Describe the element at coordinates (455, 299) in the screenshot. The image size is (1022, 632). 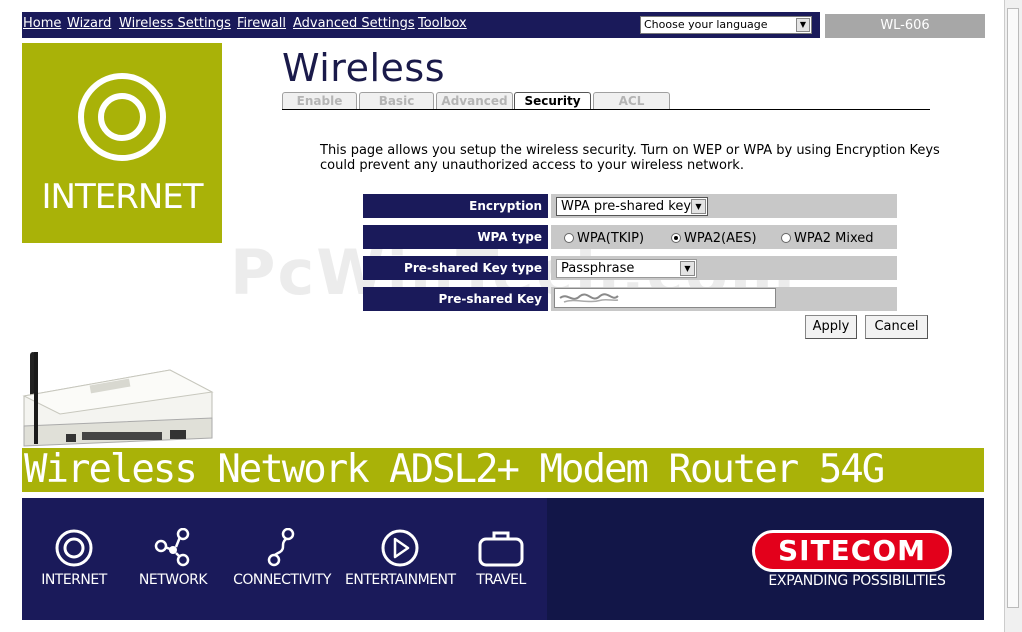
I see `preshared-key-label: Pre-shared Key` at that location.